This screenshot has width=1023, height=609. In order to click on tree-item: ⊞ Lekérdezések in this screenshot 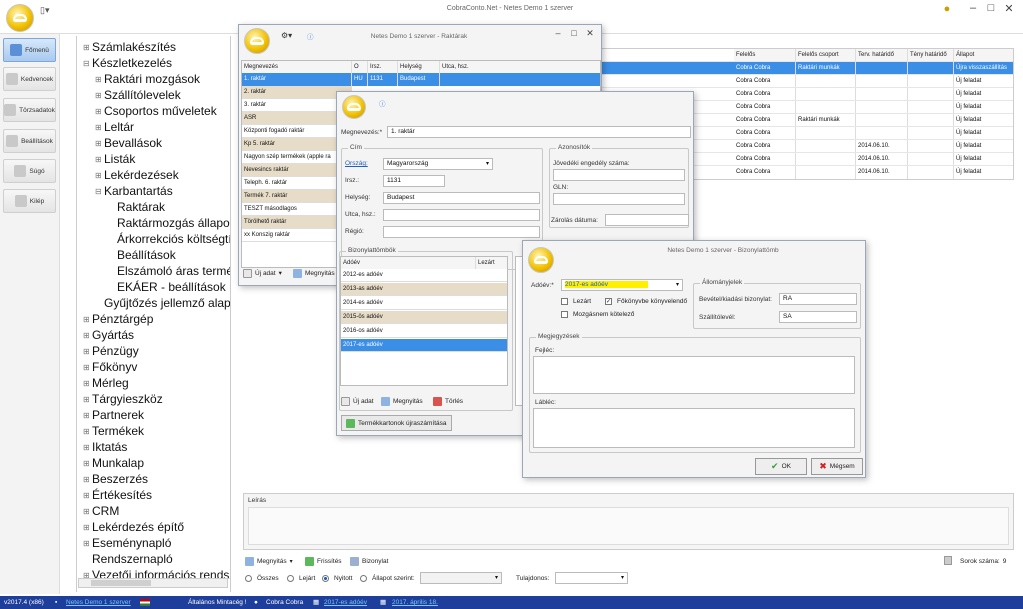, I will do `click(137, 175)`.